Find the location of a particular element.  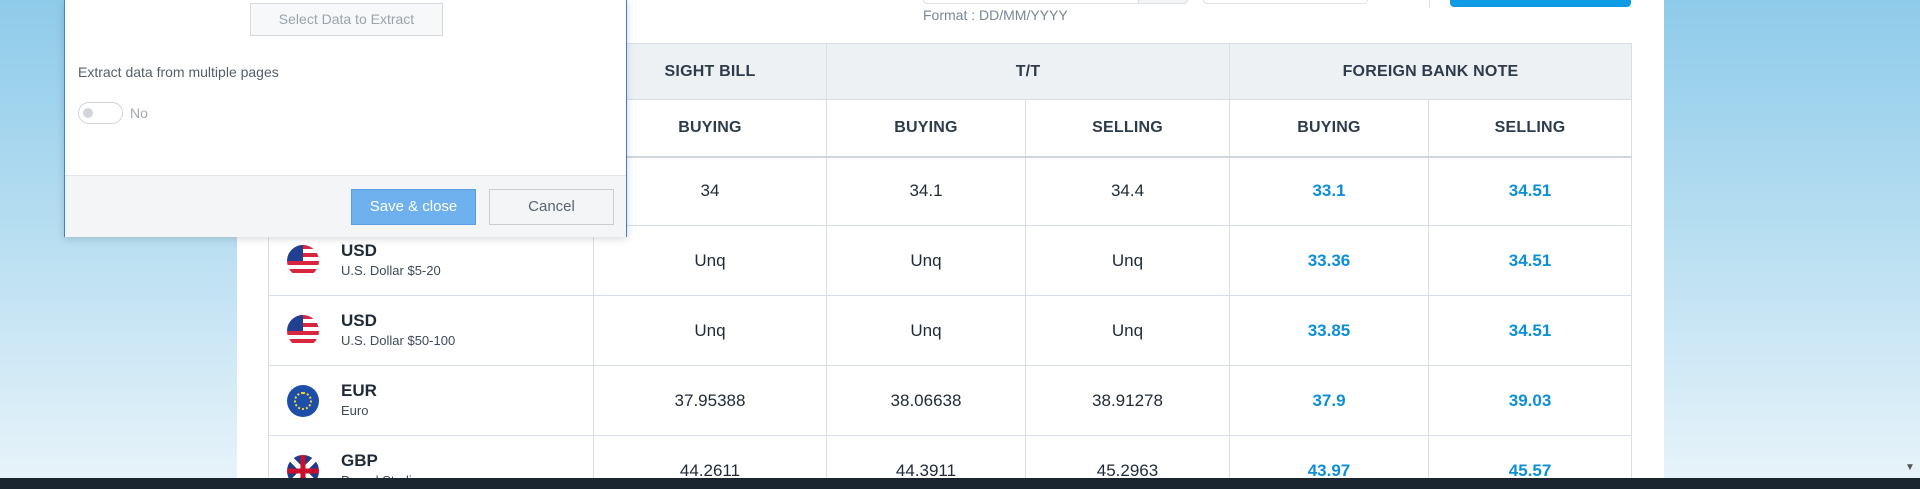

taskbar is located at coordinates (960, 483).